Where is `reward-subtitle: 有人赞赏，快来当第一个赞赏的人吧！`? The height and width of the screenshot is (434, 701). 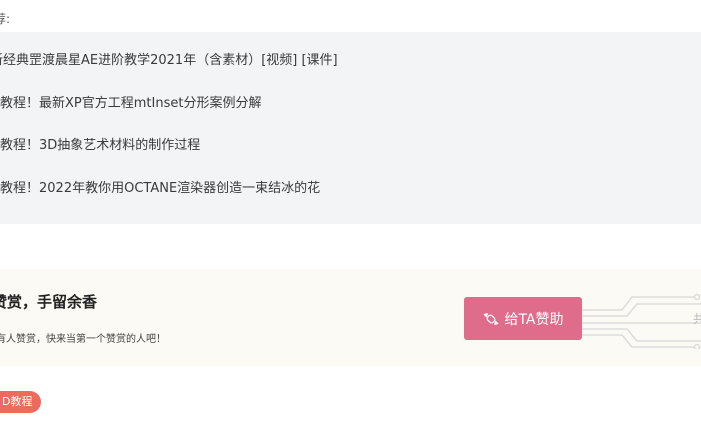
reward-subtitle: 有人赞赏，快来当第一个赞赏的人吧！ is located at coordinates (83, 339).